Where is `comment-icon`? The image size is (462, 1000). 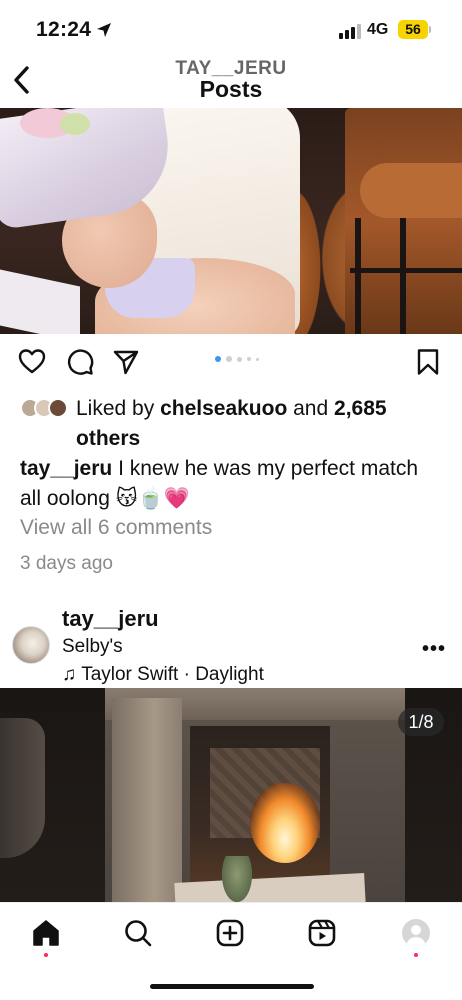
comment-icon is located at coordinates (80, 362).